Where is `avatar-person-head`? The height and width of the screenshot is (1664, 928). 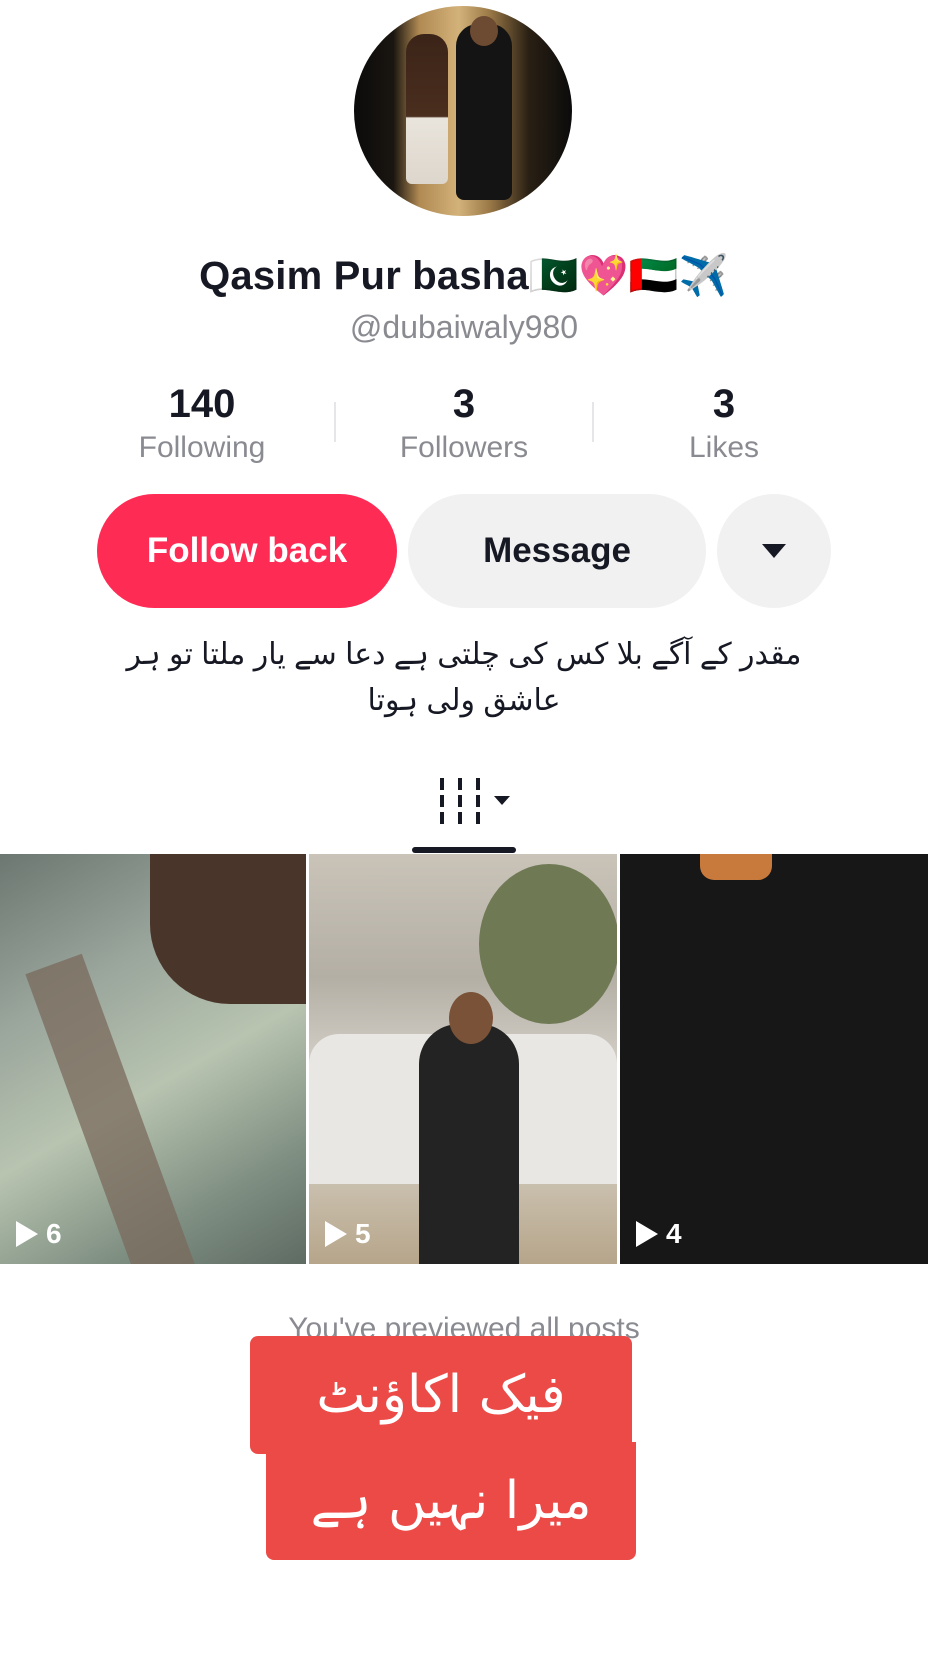 avatar-person-head is located at coordinates (484, 31).